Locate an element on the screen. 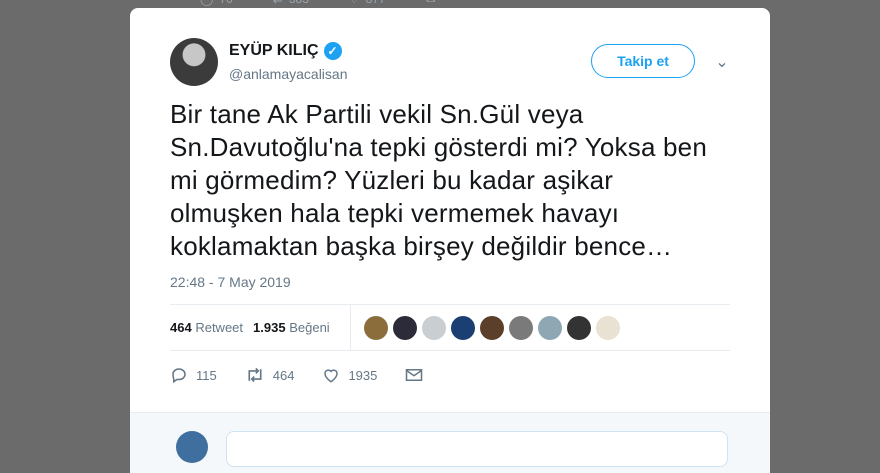 This screenshot has width=880, height=473. liker-avatars is located at coordinates (492, 328).